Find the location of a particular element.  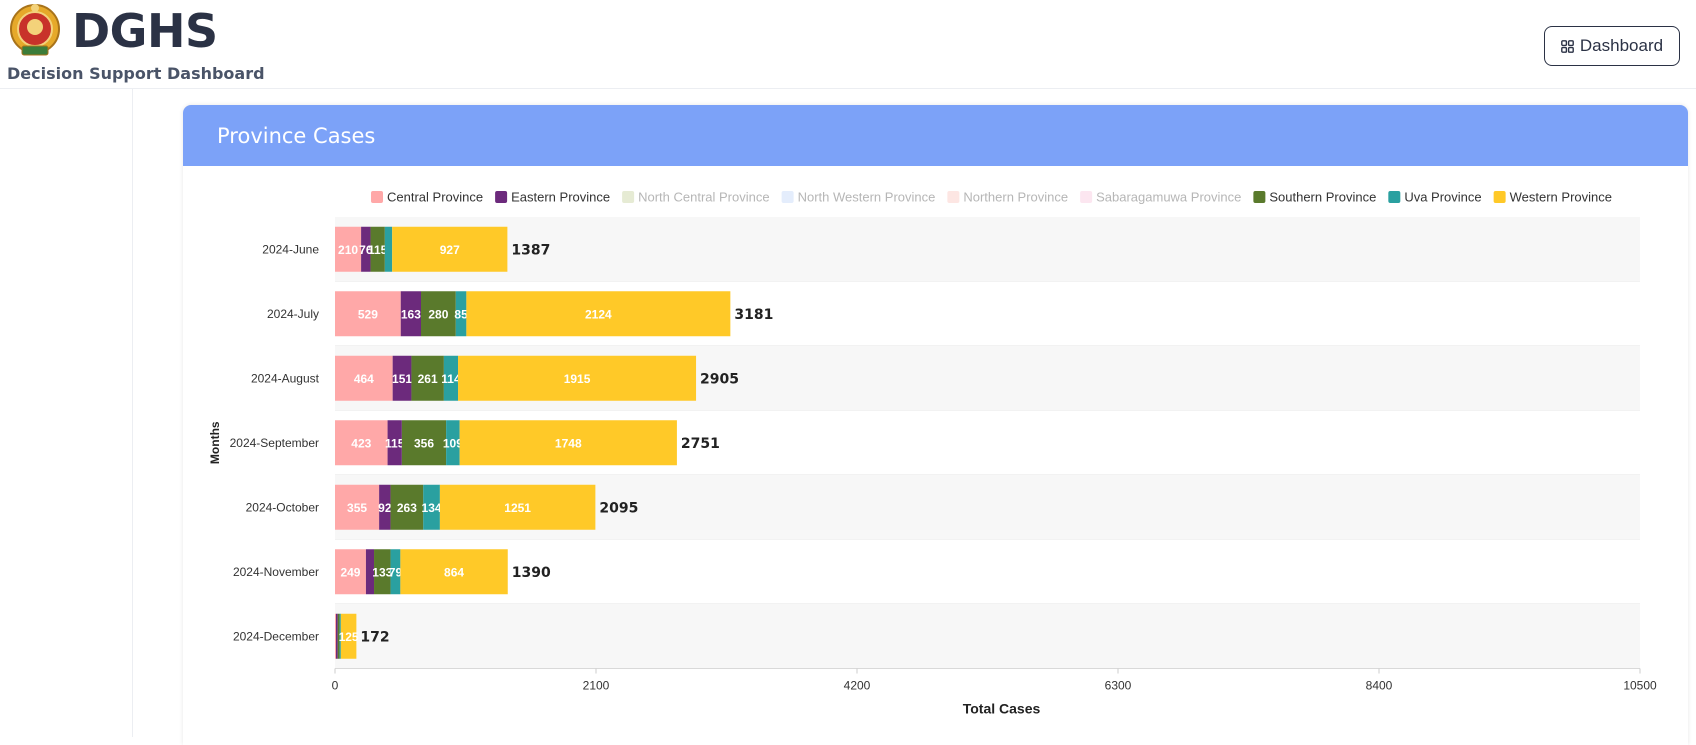

bar-data-label: 2124 is located at coordinates (598, 314).